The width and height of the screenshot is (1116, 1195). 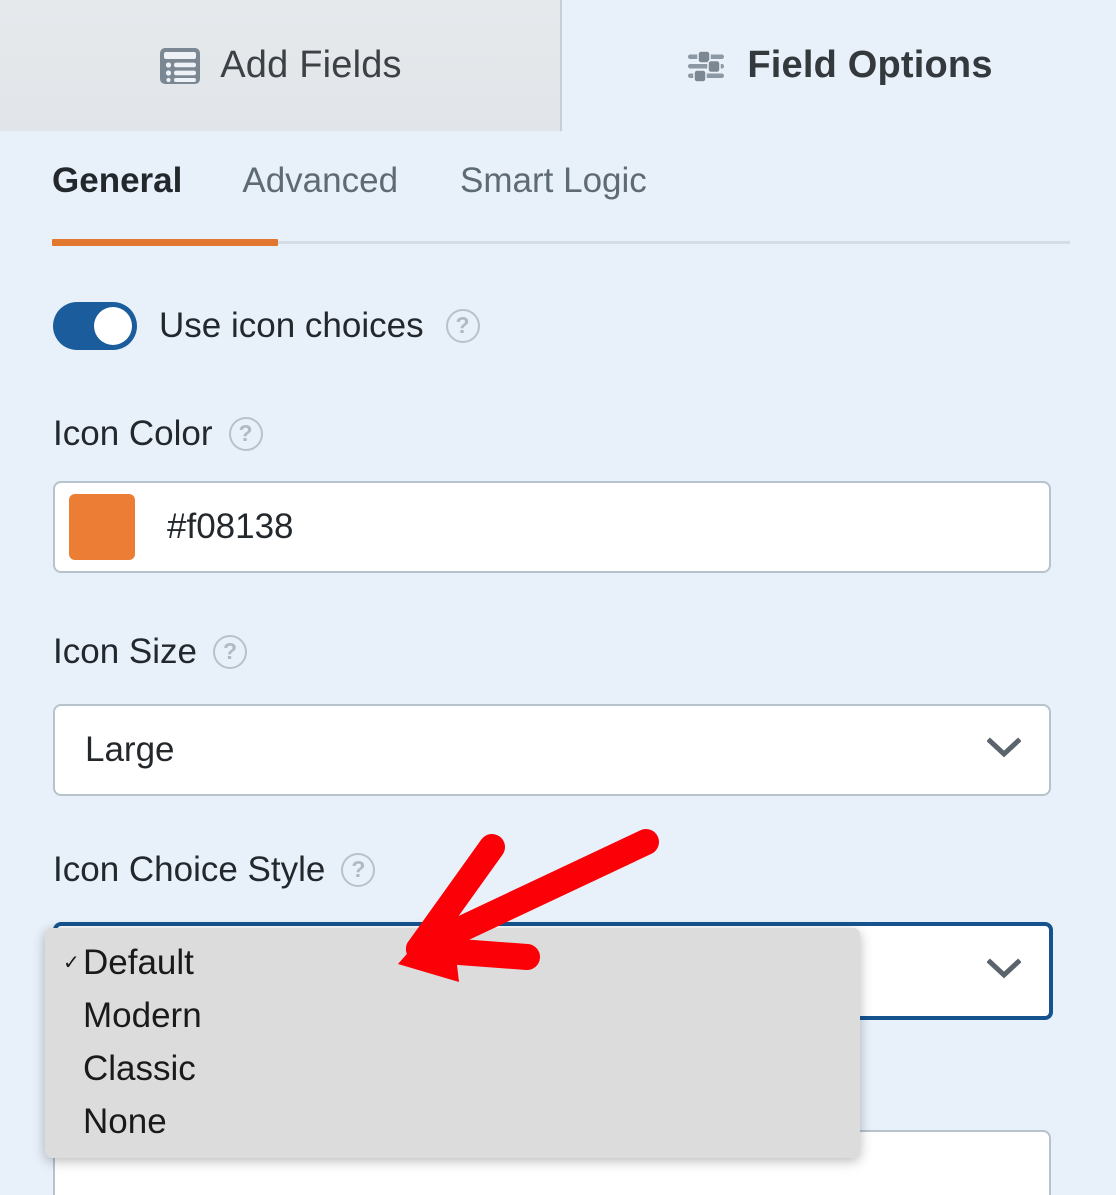 I want to click on icon-color-label: Icon Color, so click(x=133, y=433).